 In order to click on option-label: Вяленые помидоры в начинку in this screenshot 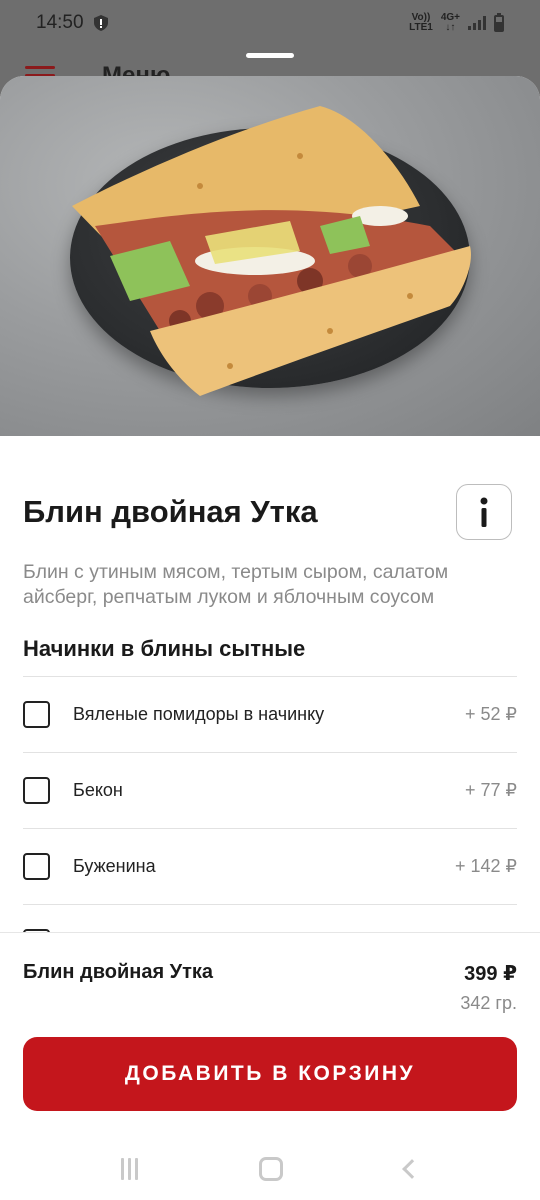, I will do `click(199, 714)`.